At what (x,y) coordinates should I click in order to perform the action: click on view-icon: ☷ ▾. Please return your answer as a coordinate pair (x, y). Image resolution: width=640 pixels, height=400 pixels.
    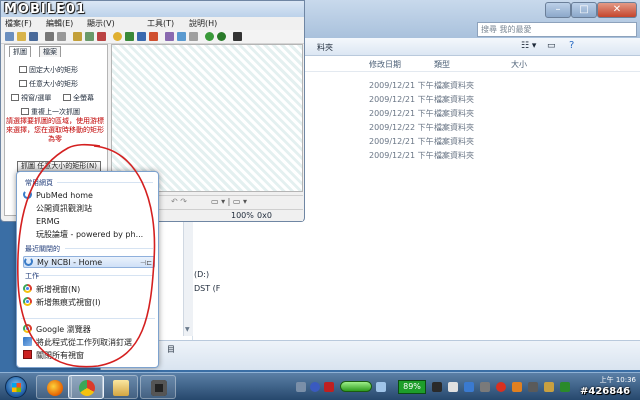
    Looking at the image, I should click on (528, 46).